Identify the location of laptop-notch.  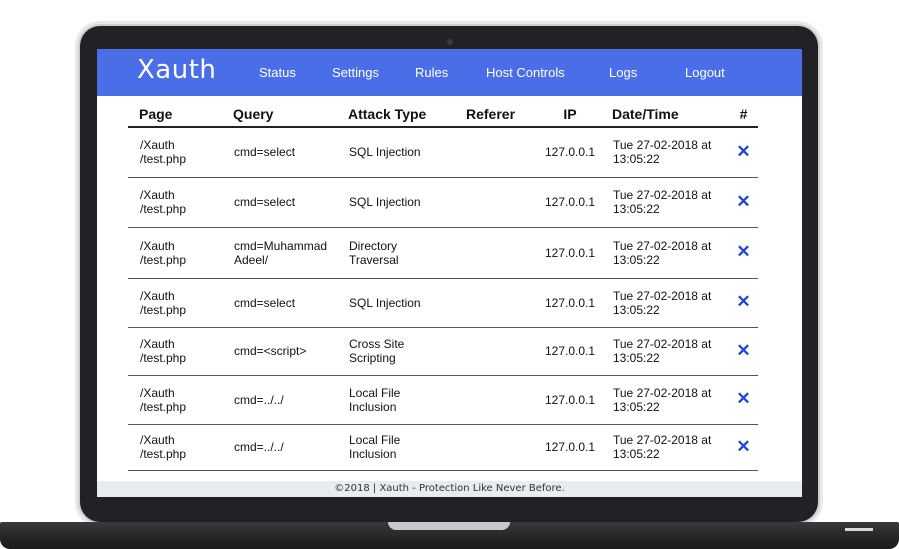
(449, 526).